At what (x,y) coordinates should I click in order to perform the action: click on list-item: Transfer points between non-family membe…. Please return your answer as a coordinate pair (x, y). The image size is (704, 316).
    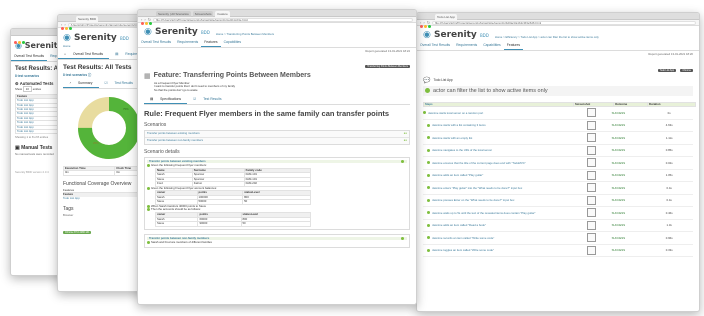
    Looking at the image, I should click on (277, 141).